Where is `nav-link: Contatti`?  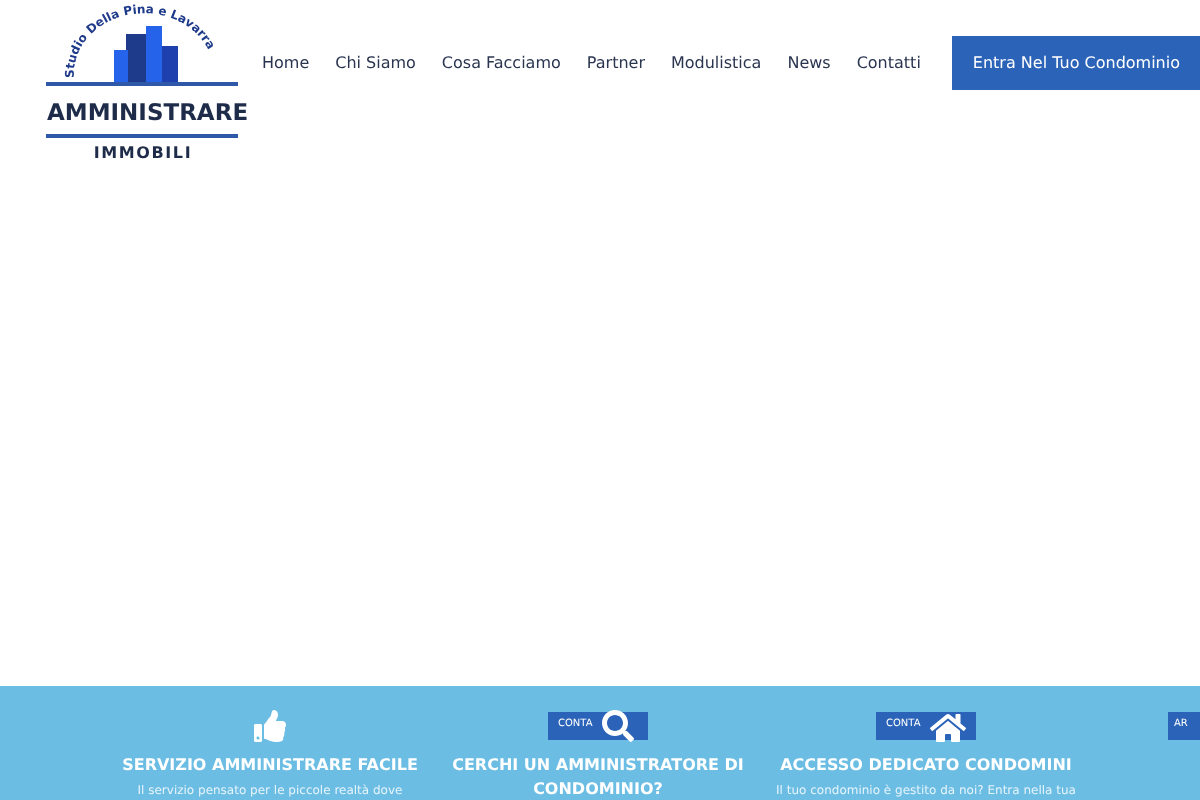 nav-link: Contatti is located at coordinates (888, 63).